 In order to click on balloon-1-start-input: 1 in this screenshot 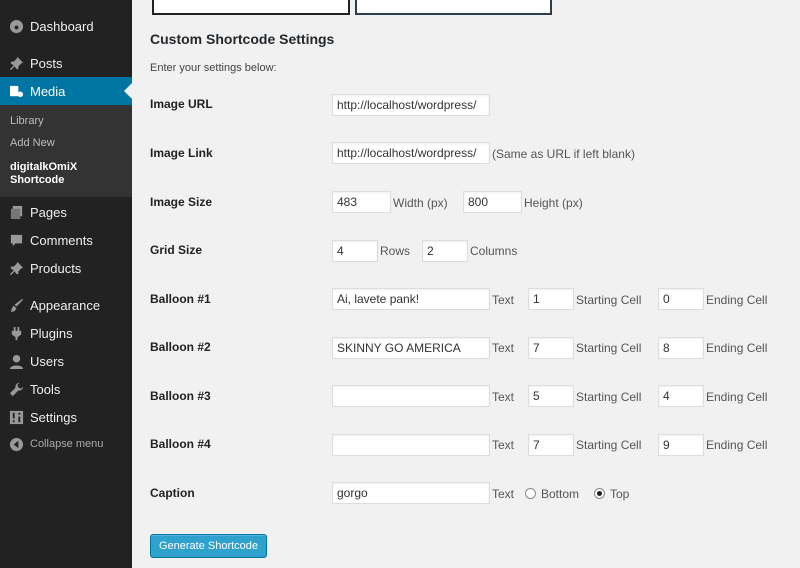, I will do `click(551, 299)`.